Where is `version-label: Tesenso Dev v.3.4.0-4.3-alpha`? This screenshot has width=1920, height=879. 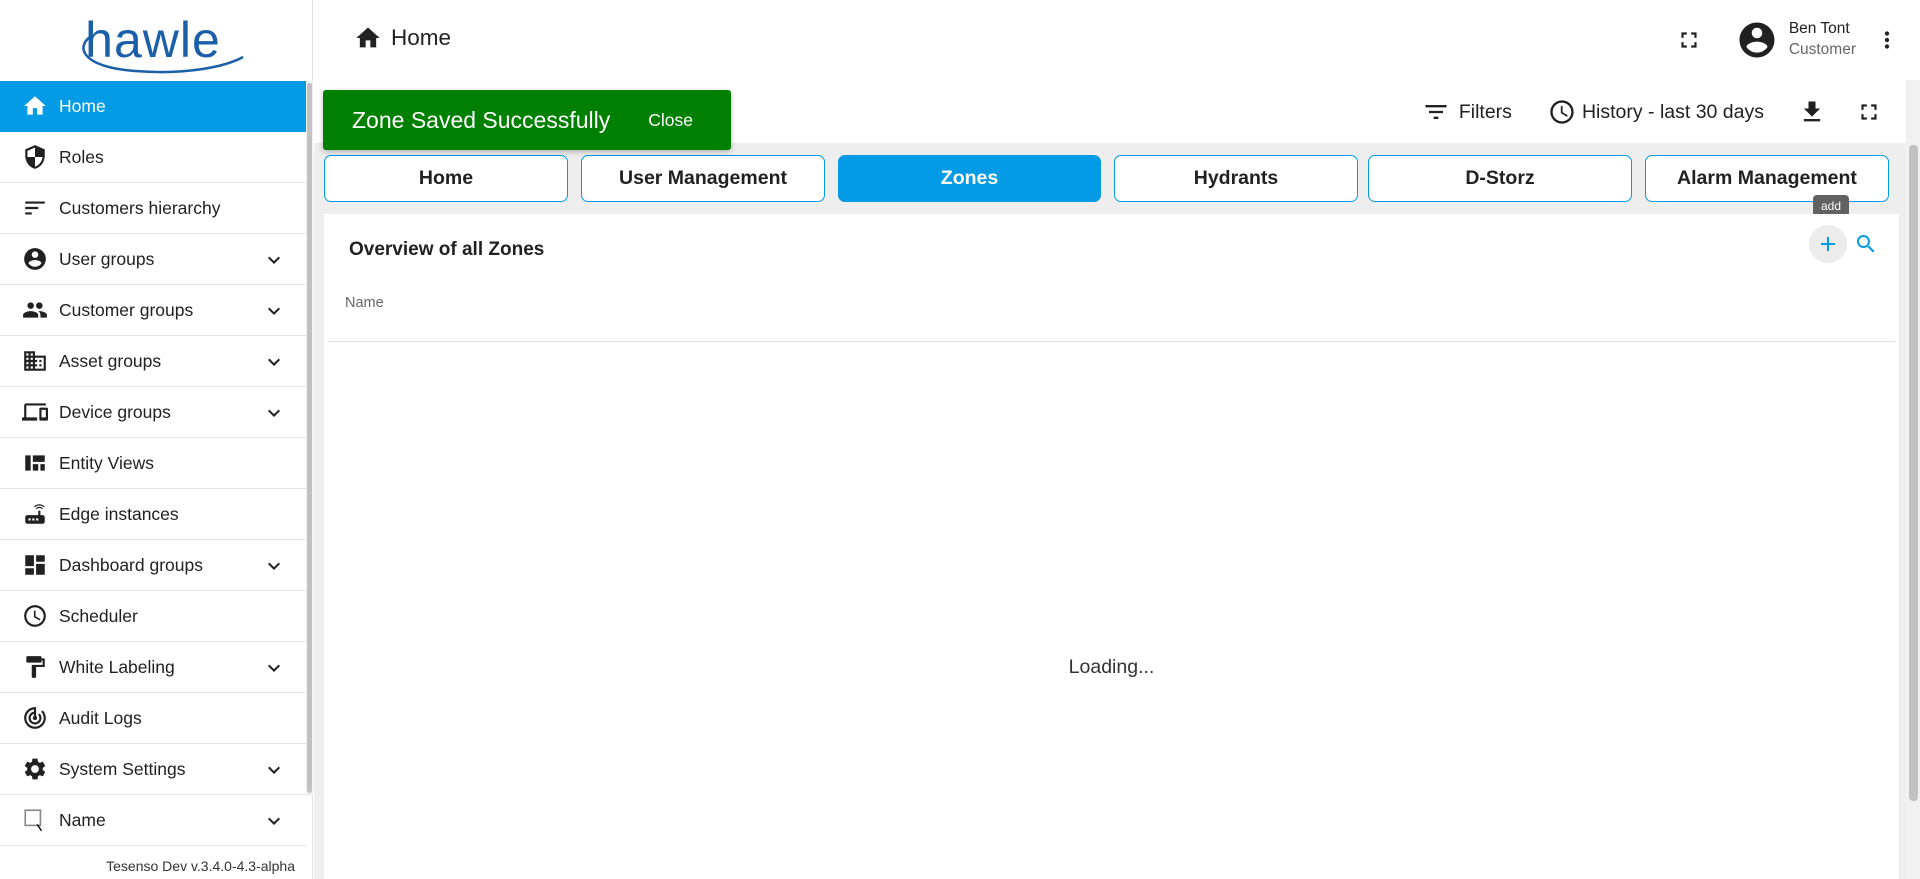
version-label: Tesenso Dev v.3.4.0-4.3-alpha is located at coordinates (200, 866).